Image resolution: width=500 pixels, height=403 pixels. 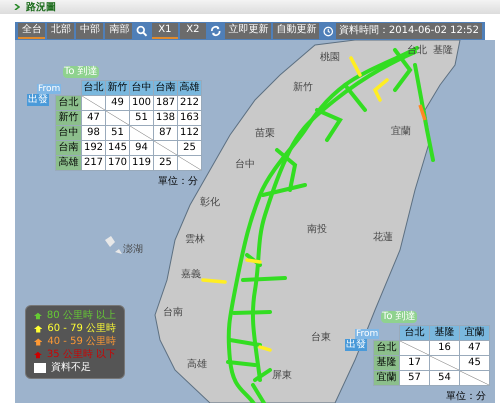 What do you see at coordinates (330, 57) in the screenshot?
I see `map-label: 桃園` at bounding box center [330, 57].